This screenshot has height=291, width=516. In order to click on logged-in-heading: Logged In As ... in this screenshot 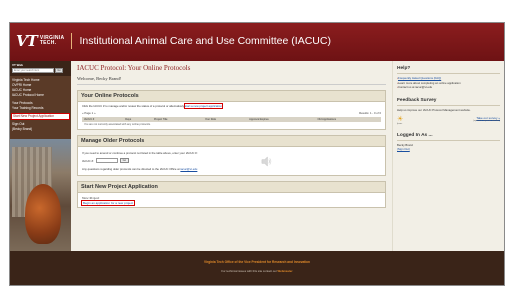, I will do `click(415, 135)`.